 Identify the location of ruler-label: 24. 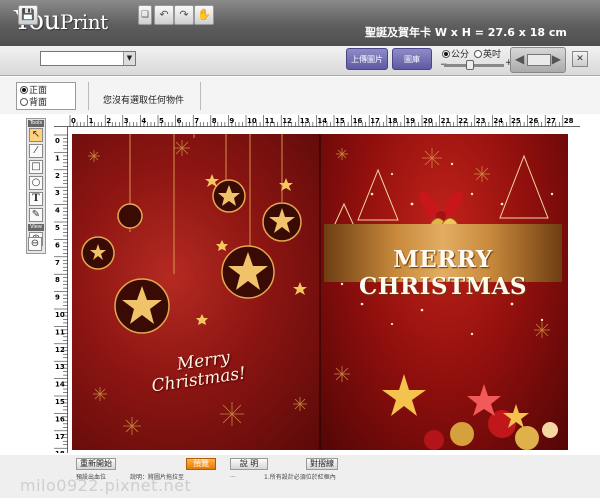
(498, 121).